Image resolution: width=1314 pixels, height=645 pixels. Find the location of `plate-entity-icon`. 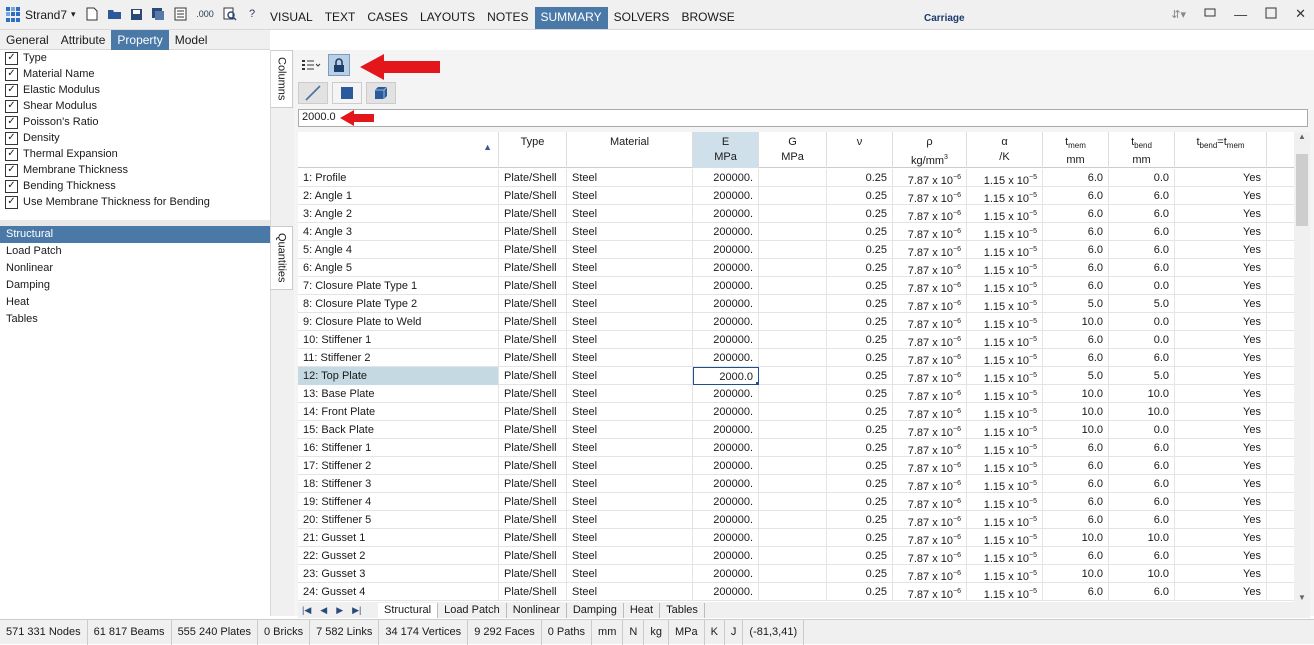

plate-entity-icon is located at coordinates (347, 93).